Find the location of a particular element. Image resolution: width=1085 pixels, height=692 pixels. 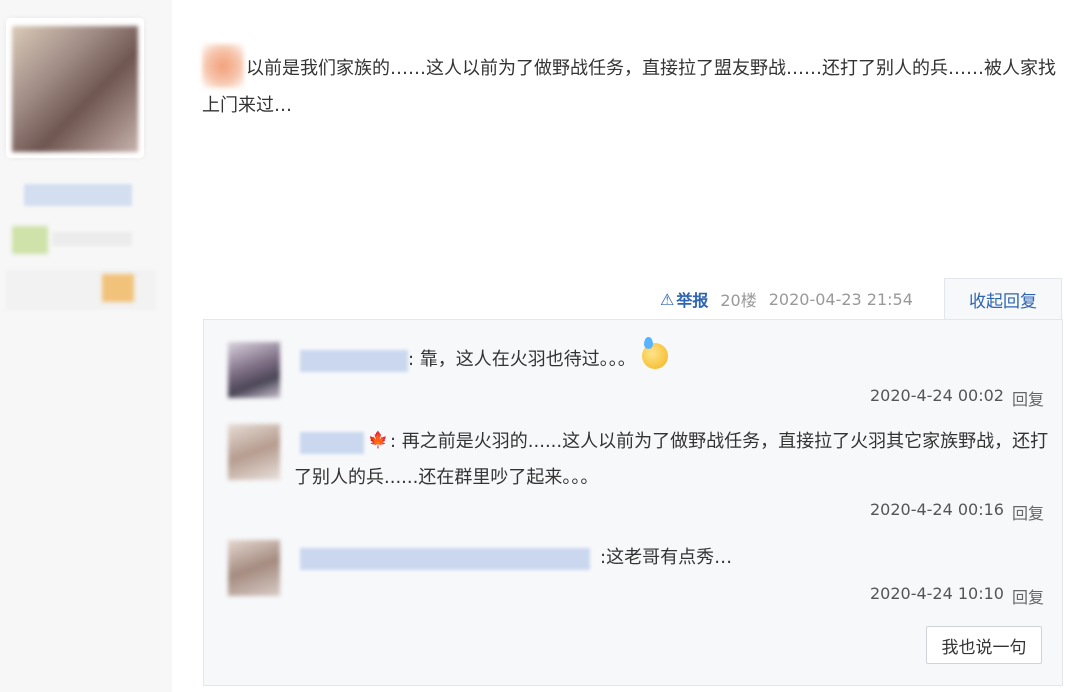

report-label: 举报 is located at coordinates (692, 300).